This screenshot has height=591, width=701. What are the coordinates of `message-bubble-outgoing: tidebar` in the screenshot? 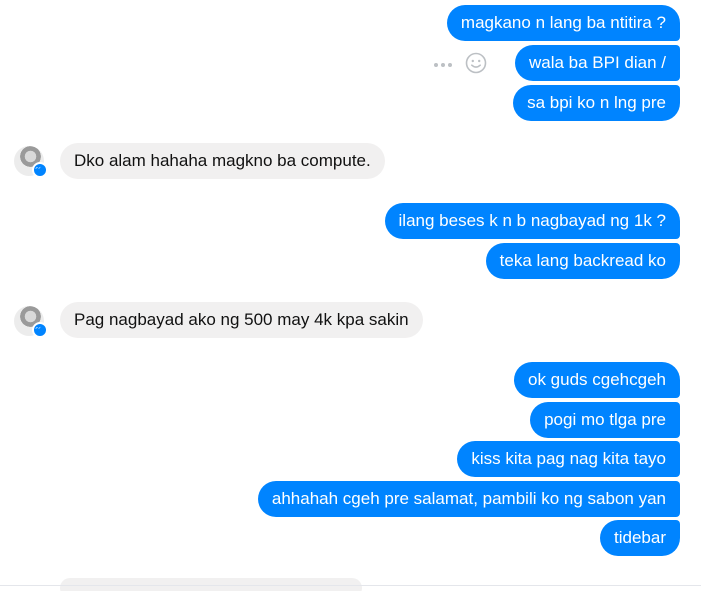 It's located at (640, 538).